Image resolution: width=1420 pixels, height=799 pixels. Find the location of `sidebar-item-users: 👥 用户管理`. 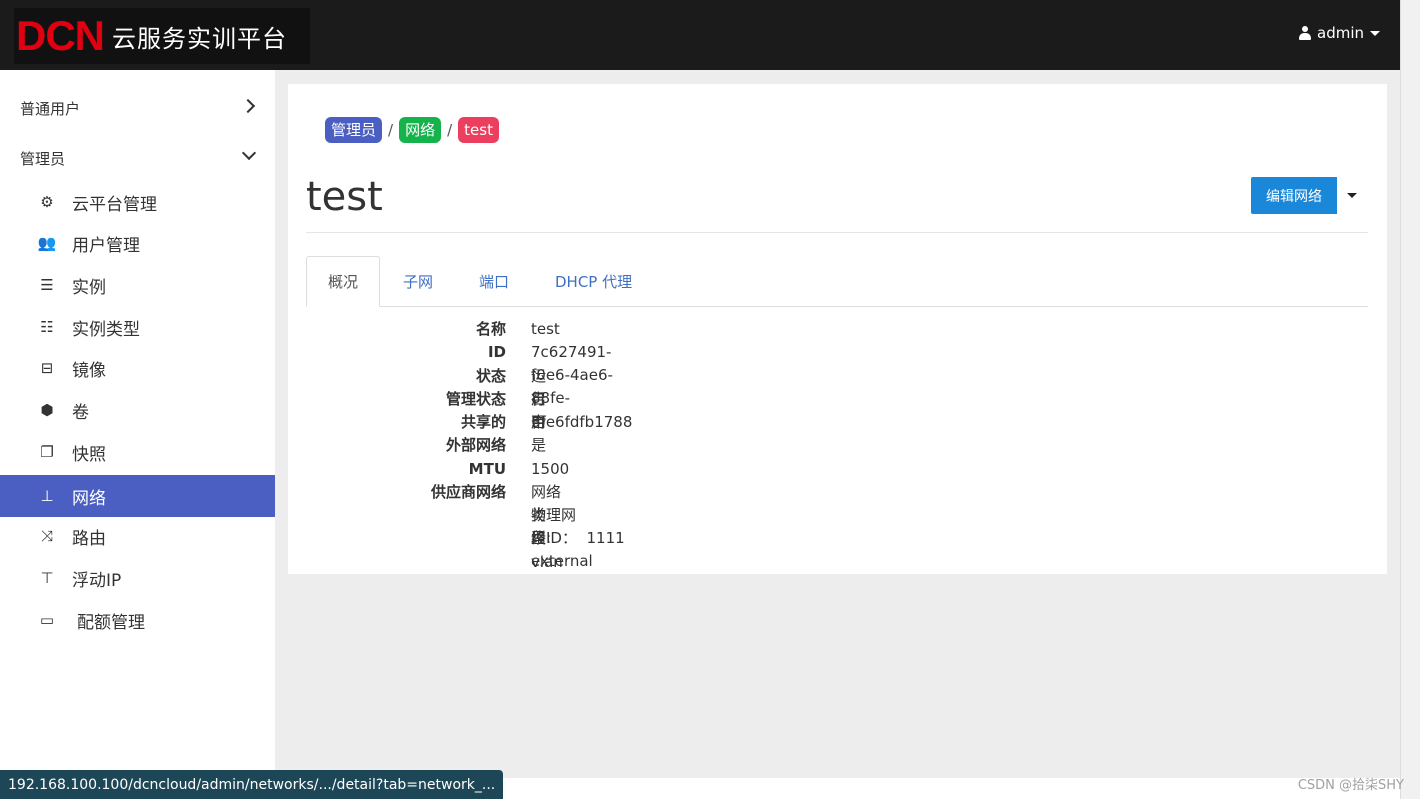

sidebar-item-users: 👥 用户管理 is located at coordinates (137, 243).